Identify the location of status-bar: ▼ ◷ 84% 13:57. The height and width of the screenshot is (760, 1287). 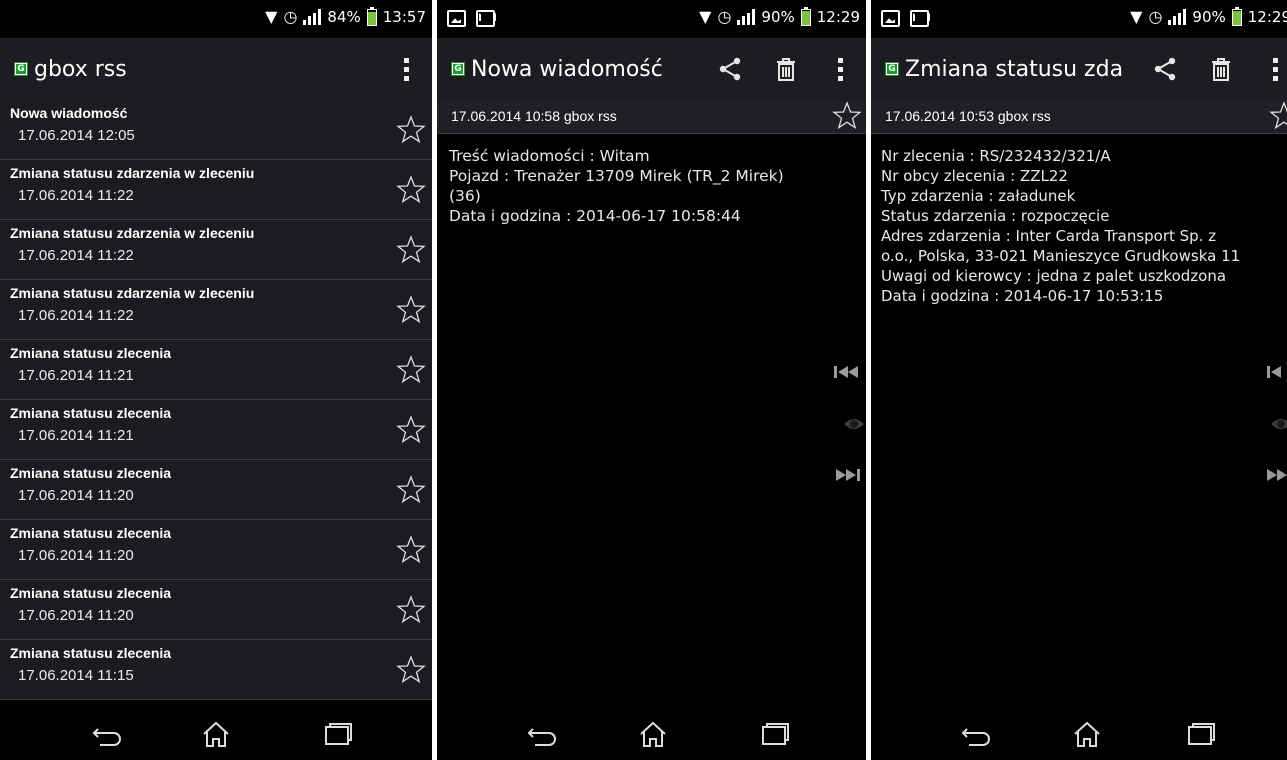
(216, 19).